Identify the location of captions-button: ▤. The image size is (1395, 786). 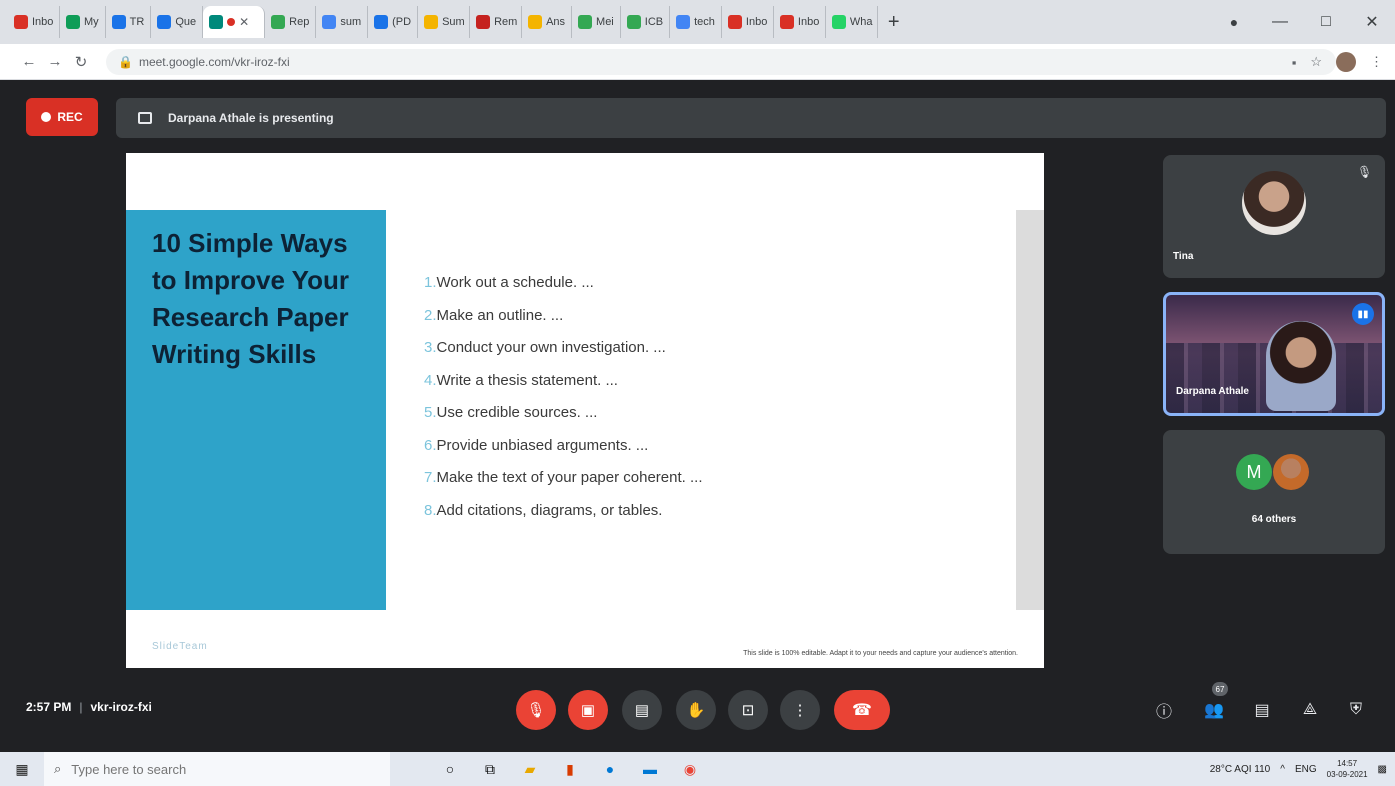
(642, 710).